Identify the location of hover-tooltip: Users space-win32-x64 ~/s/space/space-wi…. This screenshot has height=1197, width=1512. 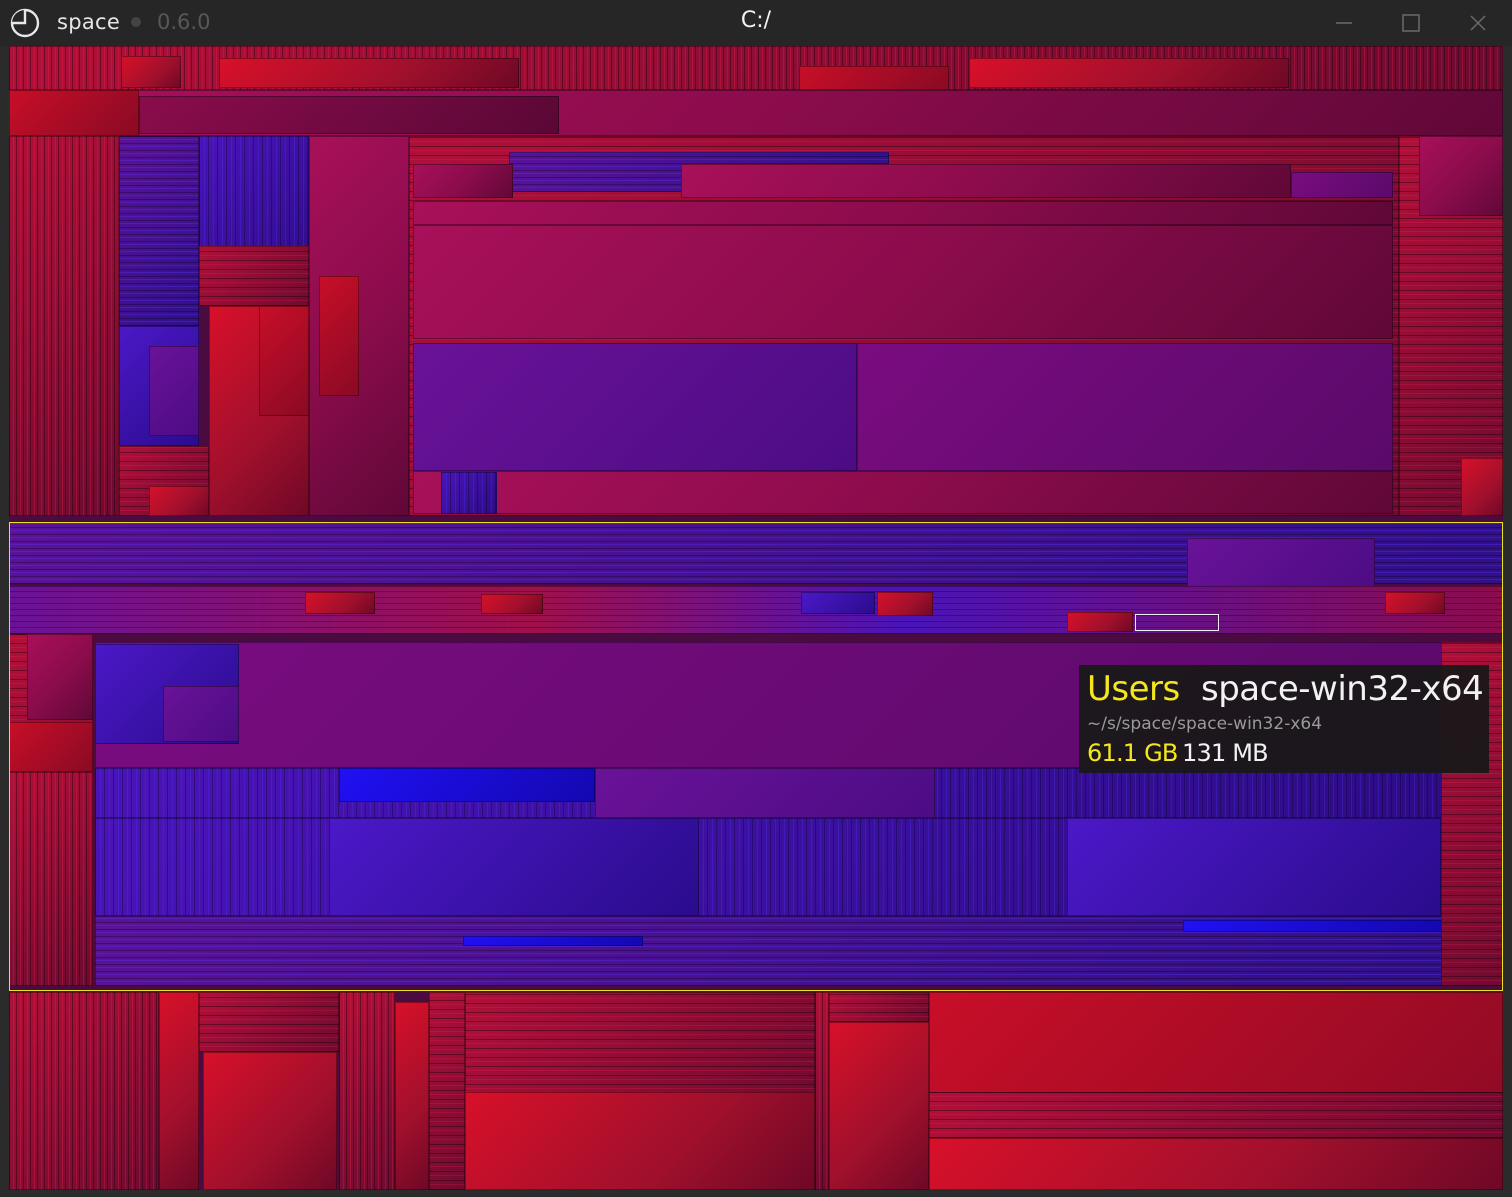
(1284, 719).